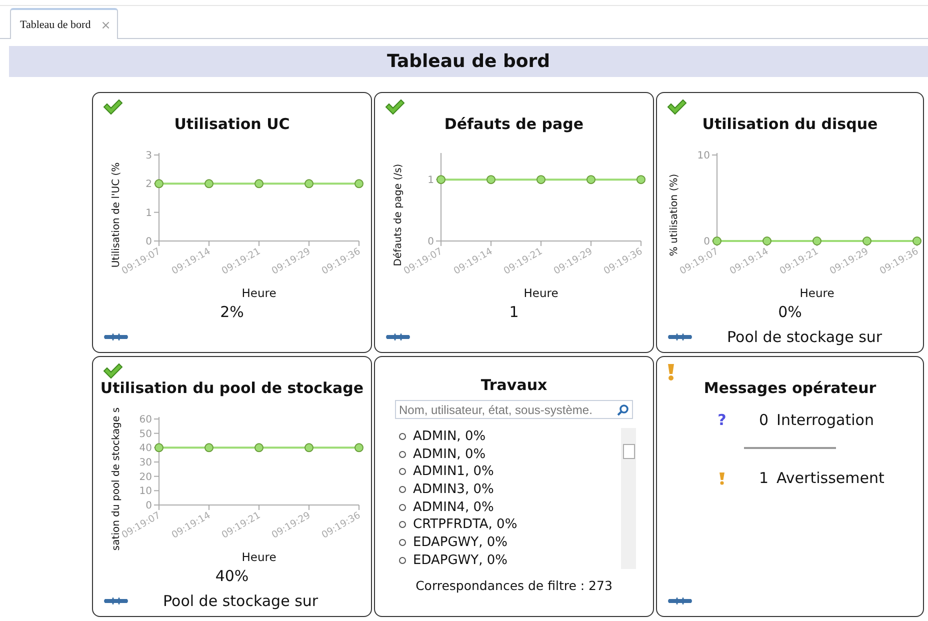 This screenshot has height=621, width=928. Describe the element at coordinates (145, 434) in the screenshot. I see `y-tick-label: 50` at that location.